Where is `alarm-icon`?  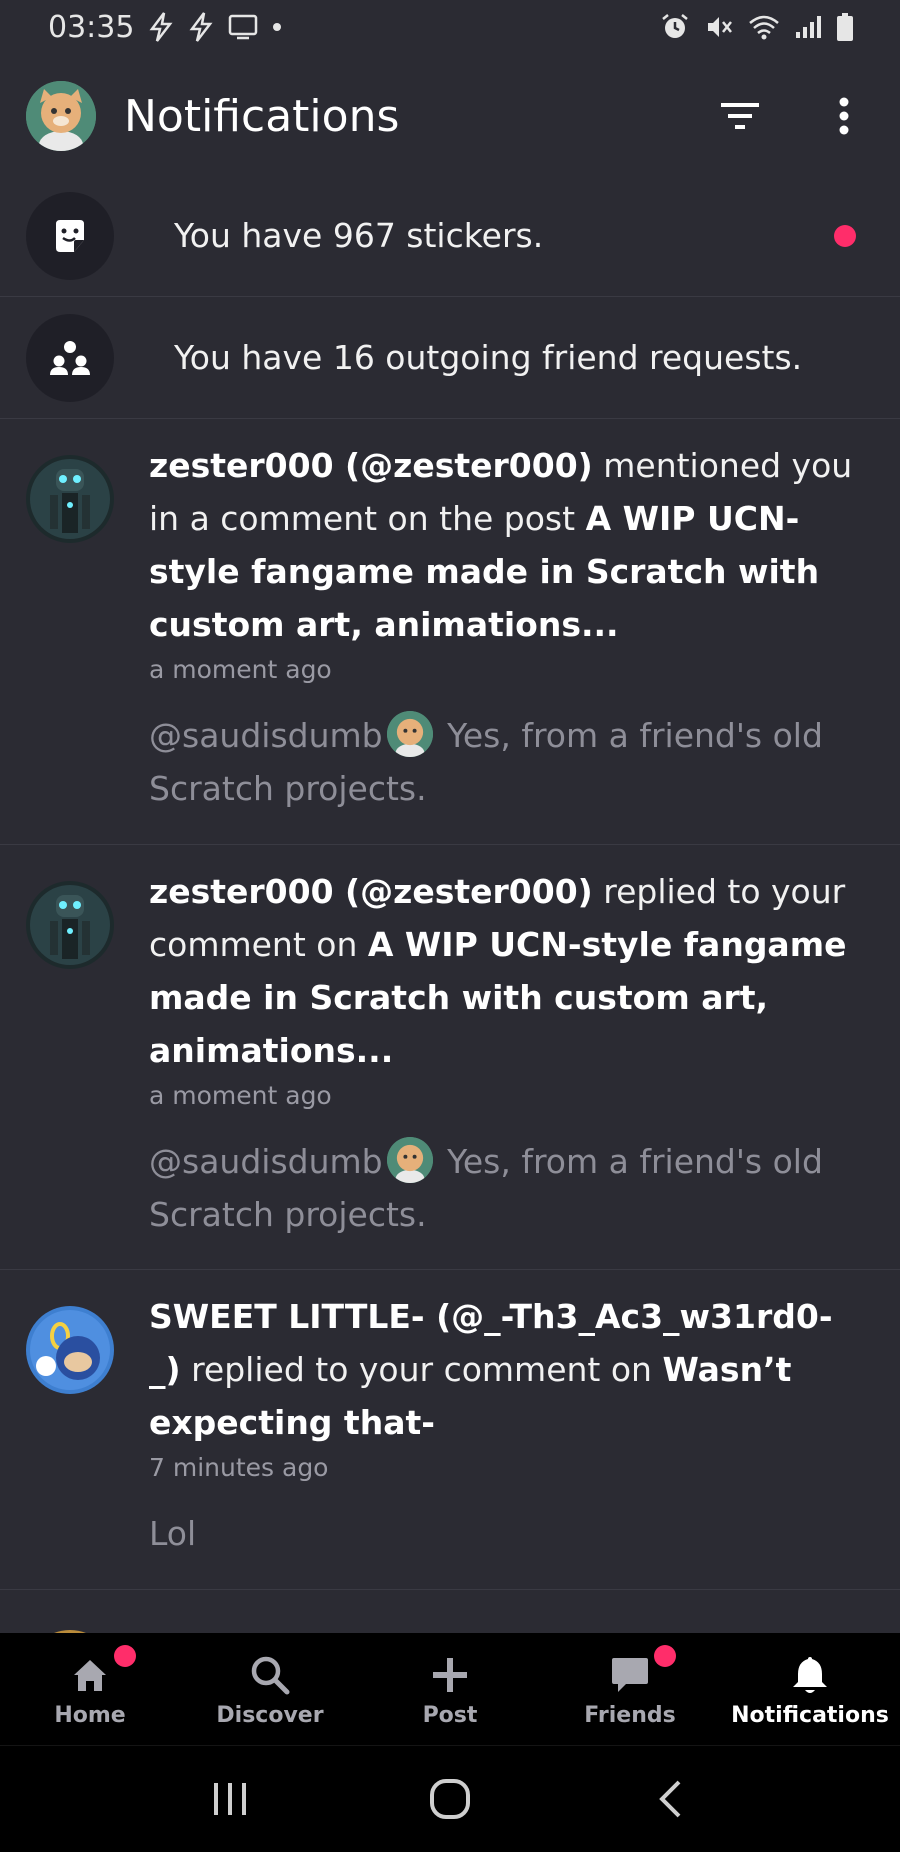
alarm-icon is located at coordinates (675, 27).